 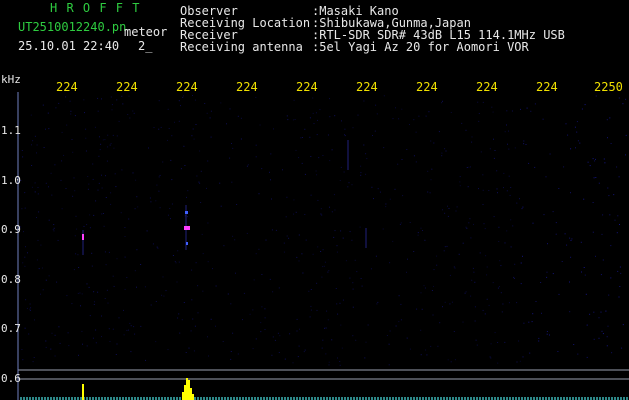 What do you see at coordinates (247, 87) in the screenshot?
I see `time-tick-label: 224` at bounding box center [247, 87].